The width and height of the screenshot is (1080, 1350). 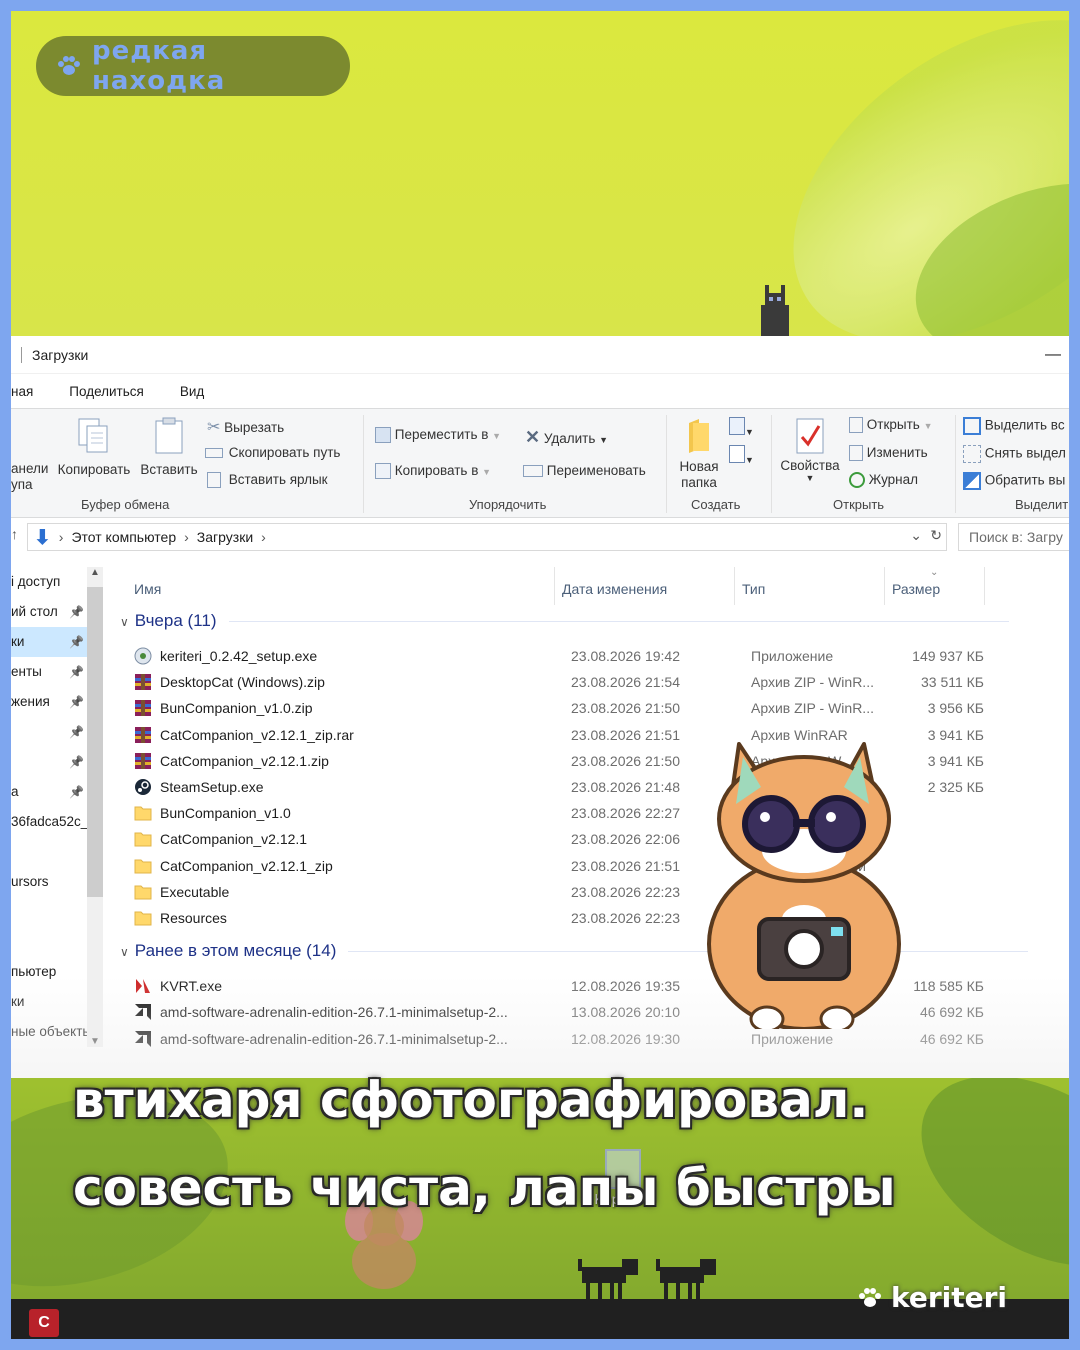 I want to click on paste-shortcut-label: Вставить ярлык, so click(x=278, y=479).